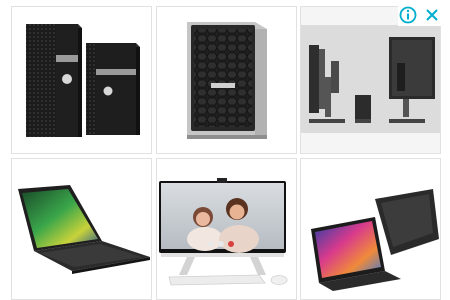  I want to click on tower-server-image, so click(227, 80).